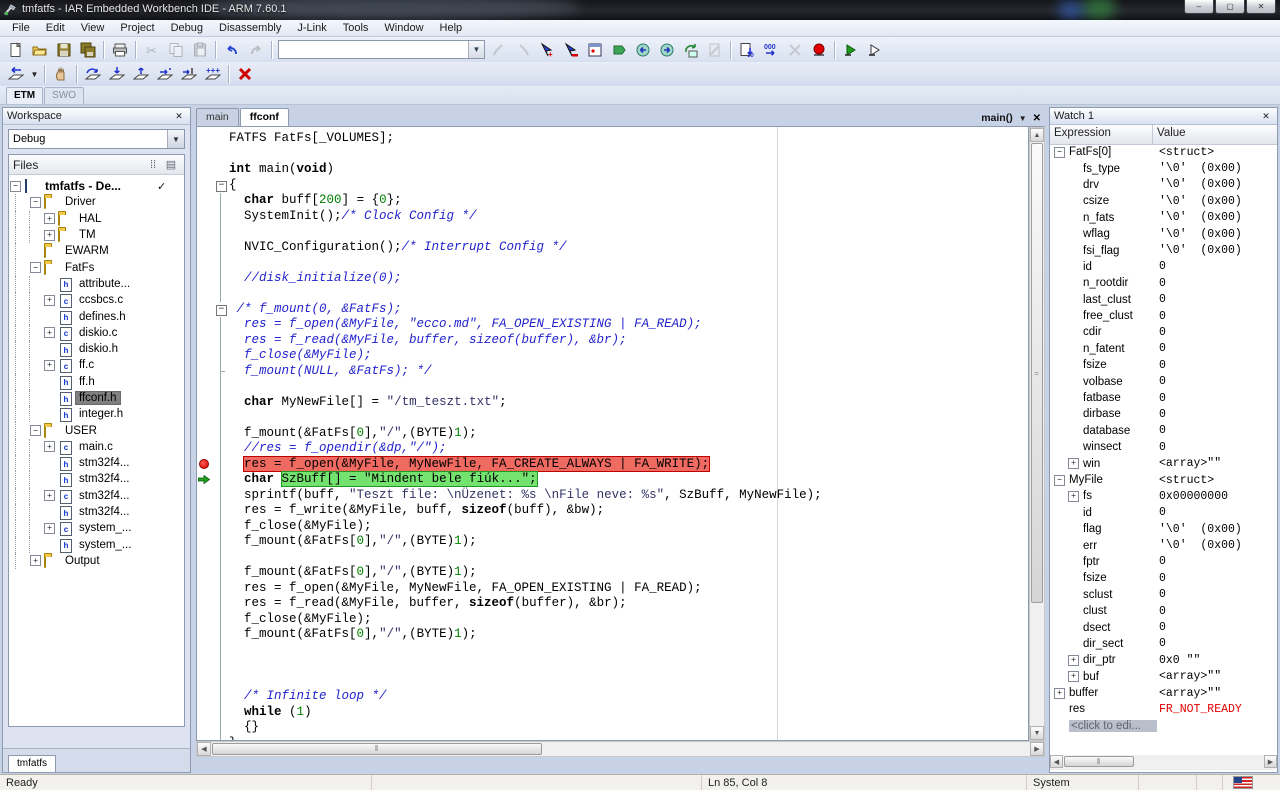 This screenshot has height=790, width=1280. I want to click on watch-row-database: +database0, so click(1163, 431).